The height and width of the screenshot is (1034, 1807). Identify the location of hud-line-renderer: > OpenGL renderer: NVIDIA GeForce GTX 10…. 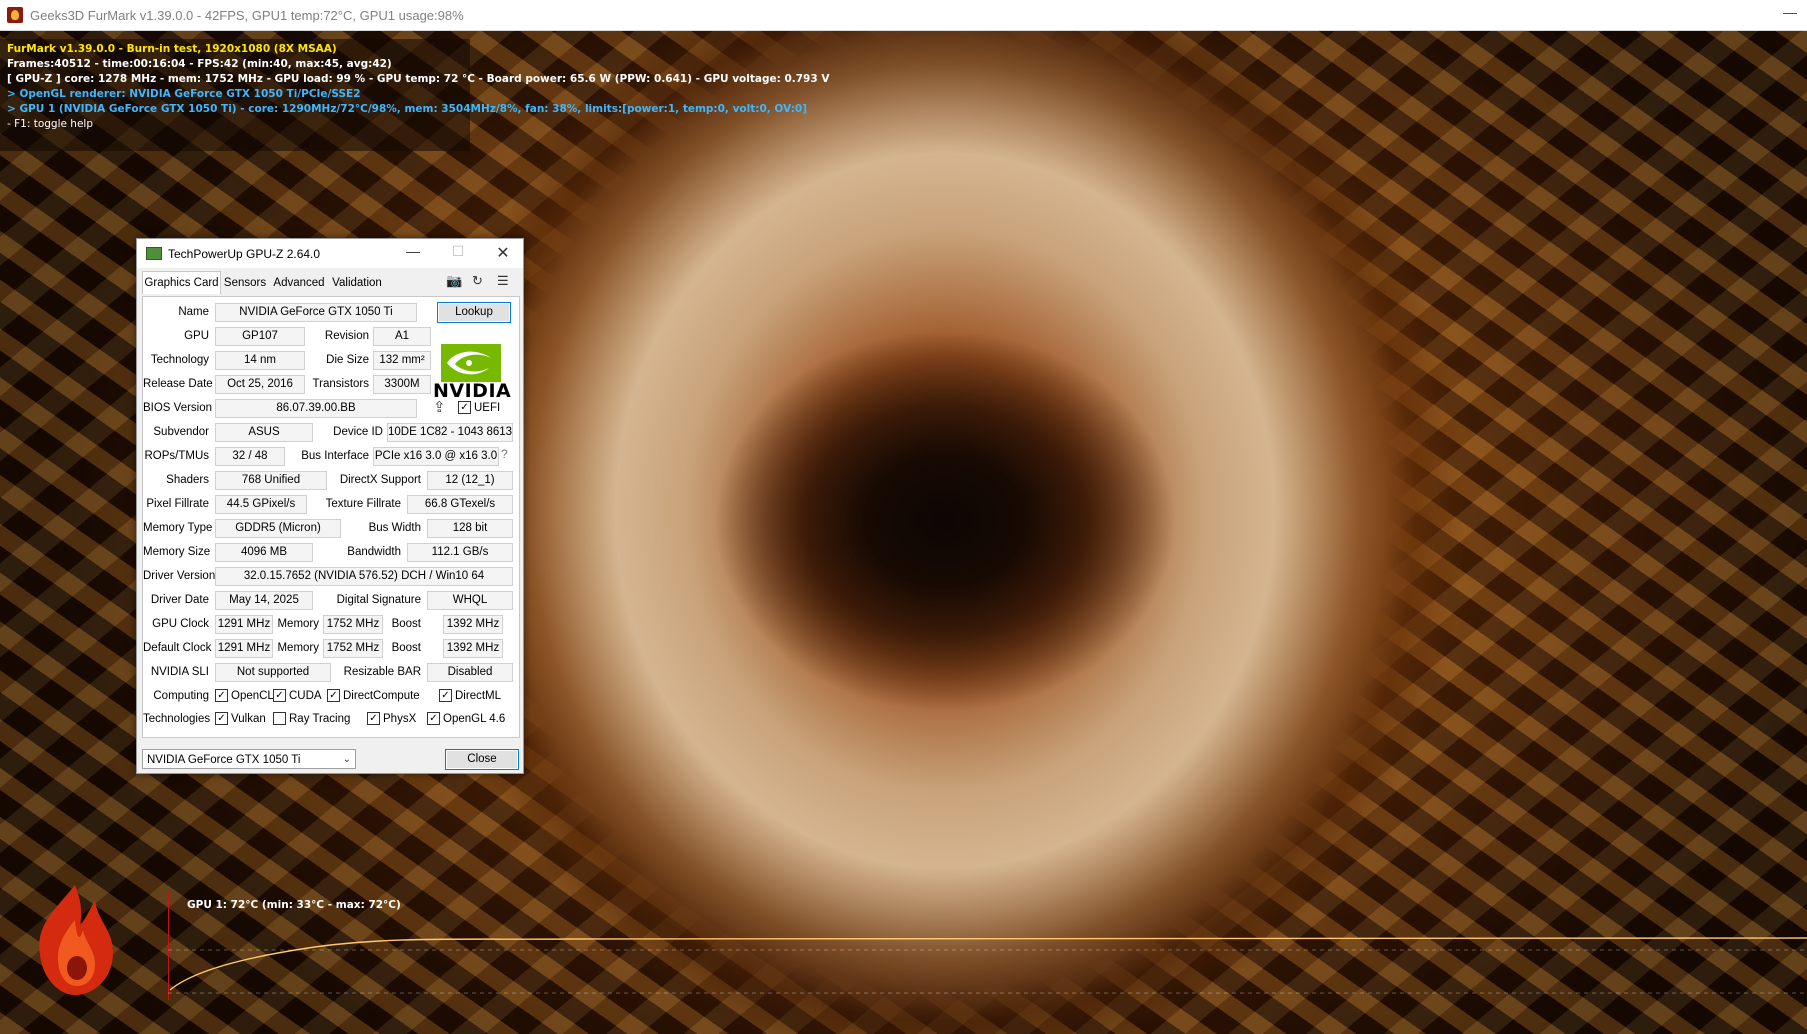
(184, 94).